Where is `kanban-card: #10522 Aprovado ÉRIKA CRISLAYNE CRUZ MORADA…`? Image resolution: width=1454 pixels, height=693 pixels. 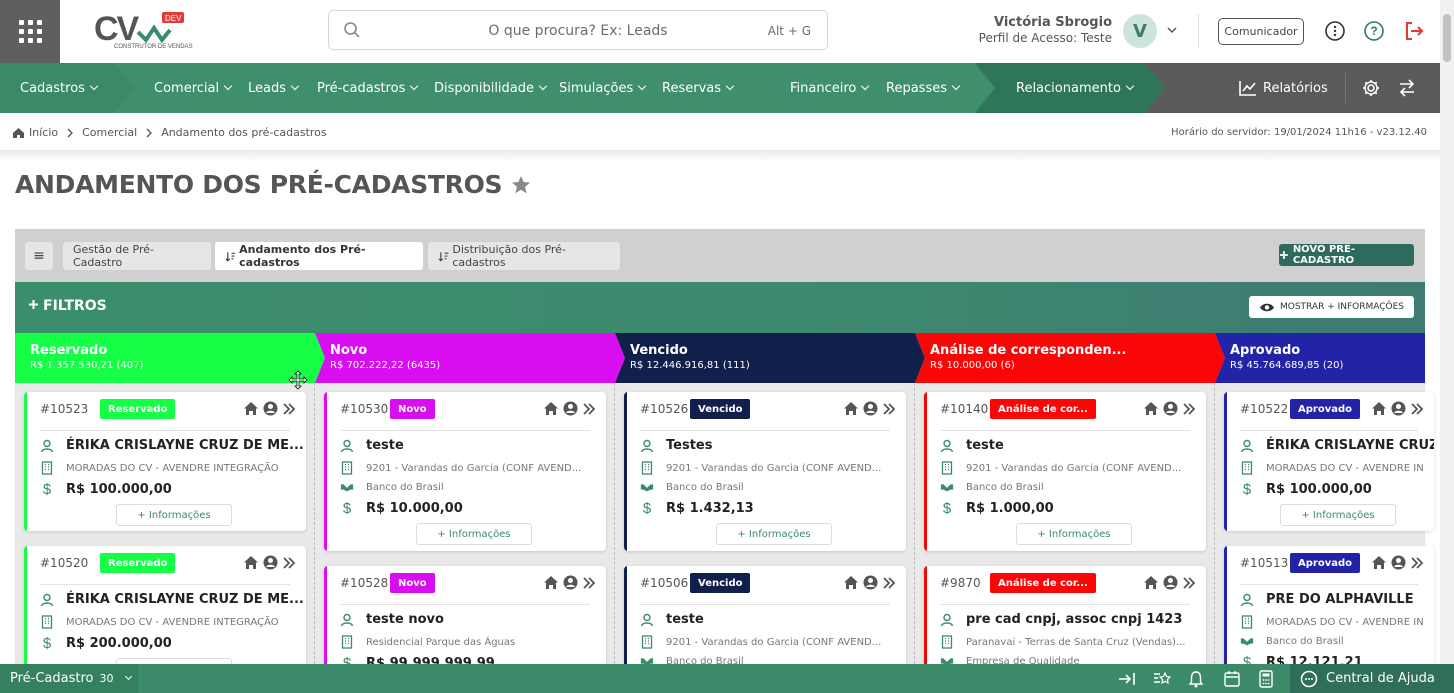
kanban-card: #10522 Aprovado ÉRIKA CRISLAYNE CRUZ MORADA… is located at coordinates (1329, 461).